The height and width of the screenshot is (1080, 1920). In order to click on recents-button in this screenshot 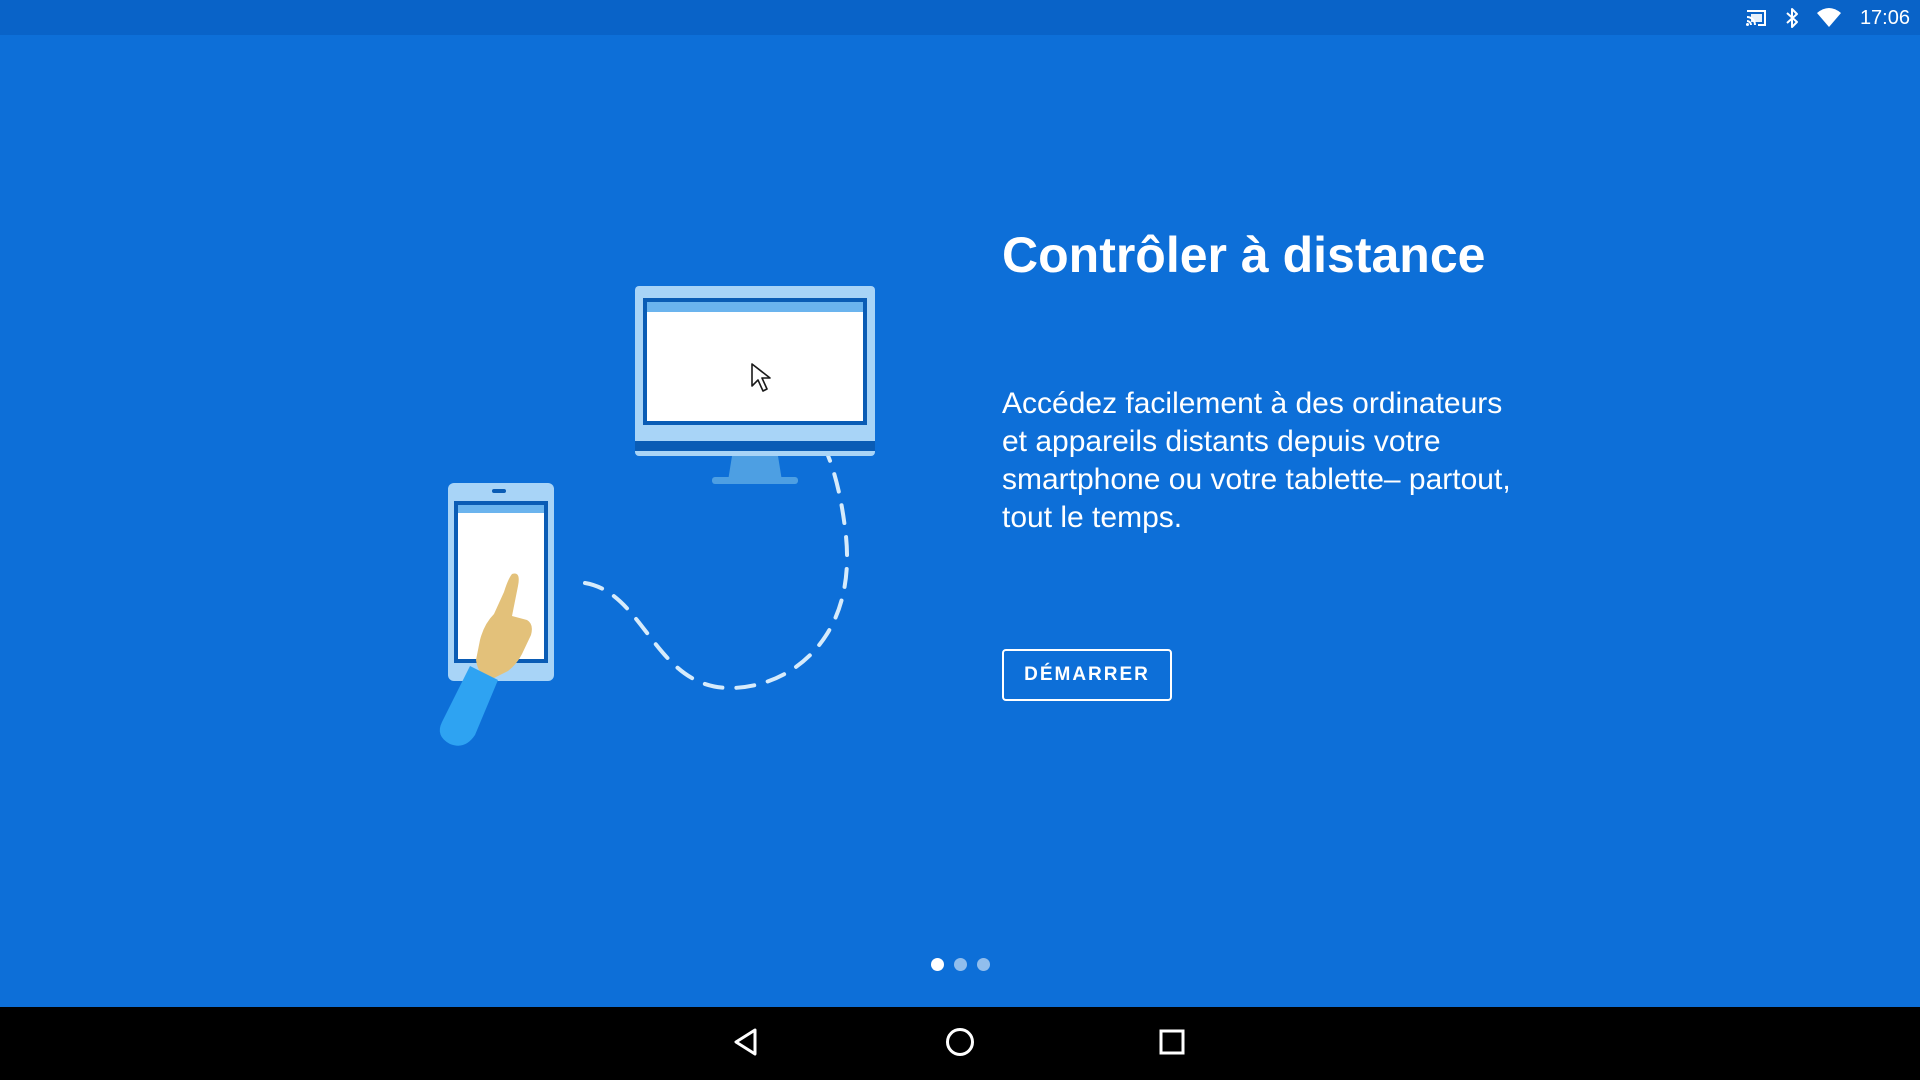, I will do `click(1172, 1044)`.